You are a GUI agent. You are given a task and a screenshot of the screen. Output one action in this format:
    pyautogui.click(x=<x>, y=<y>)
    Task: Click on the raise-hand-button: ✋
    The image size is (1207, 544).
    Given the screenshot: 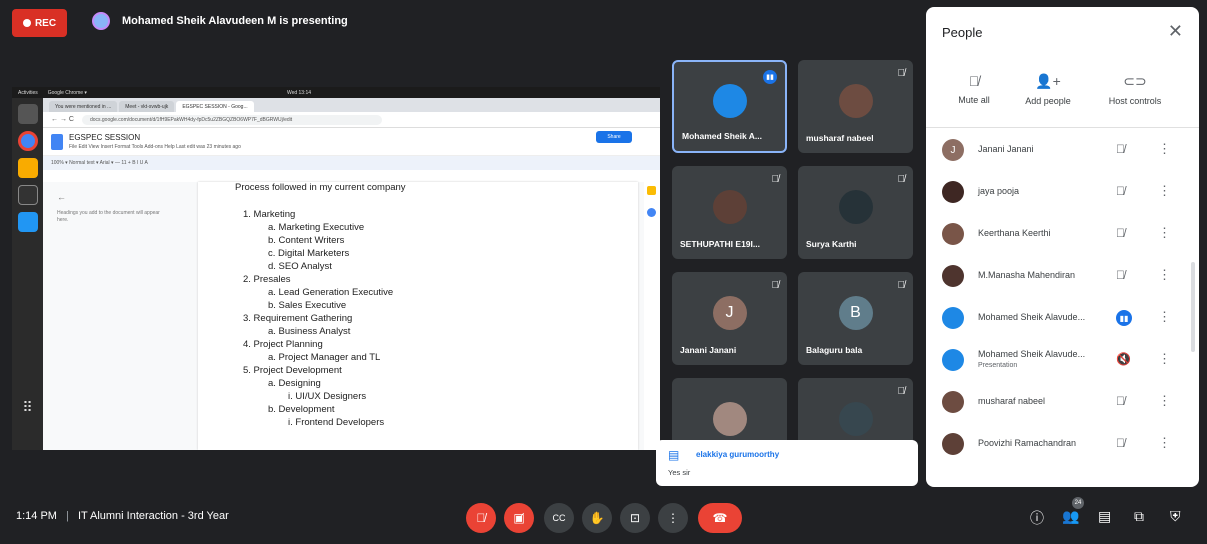 What is the action you would take?
    pyautogui.click(x=597, y=518)
    